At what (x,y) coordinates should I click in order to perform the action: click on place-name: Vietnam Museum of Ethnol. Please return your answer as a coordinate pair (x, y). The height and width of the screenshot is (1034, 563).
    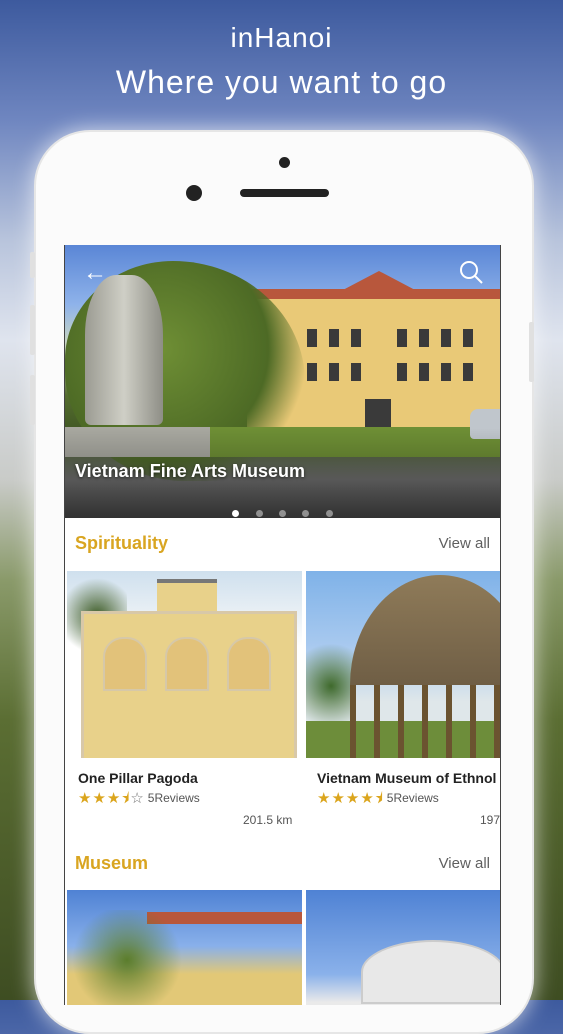
    Looking at the image, I should click on (407, 778).